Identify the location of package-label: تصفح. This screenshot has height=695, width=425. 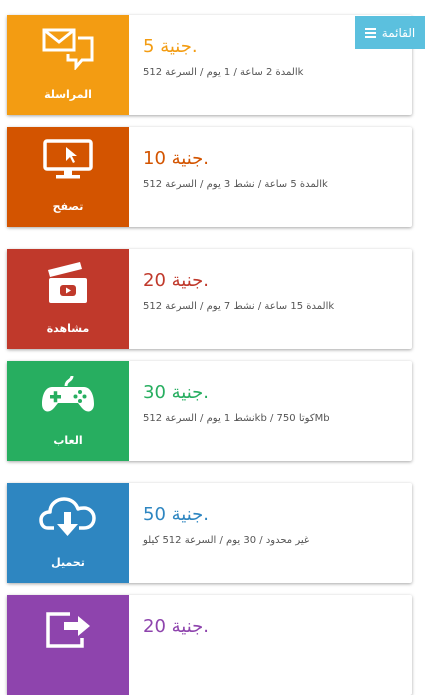
(68, 206).